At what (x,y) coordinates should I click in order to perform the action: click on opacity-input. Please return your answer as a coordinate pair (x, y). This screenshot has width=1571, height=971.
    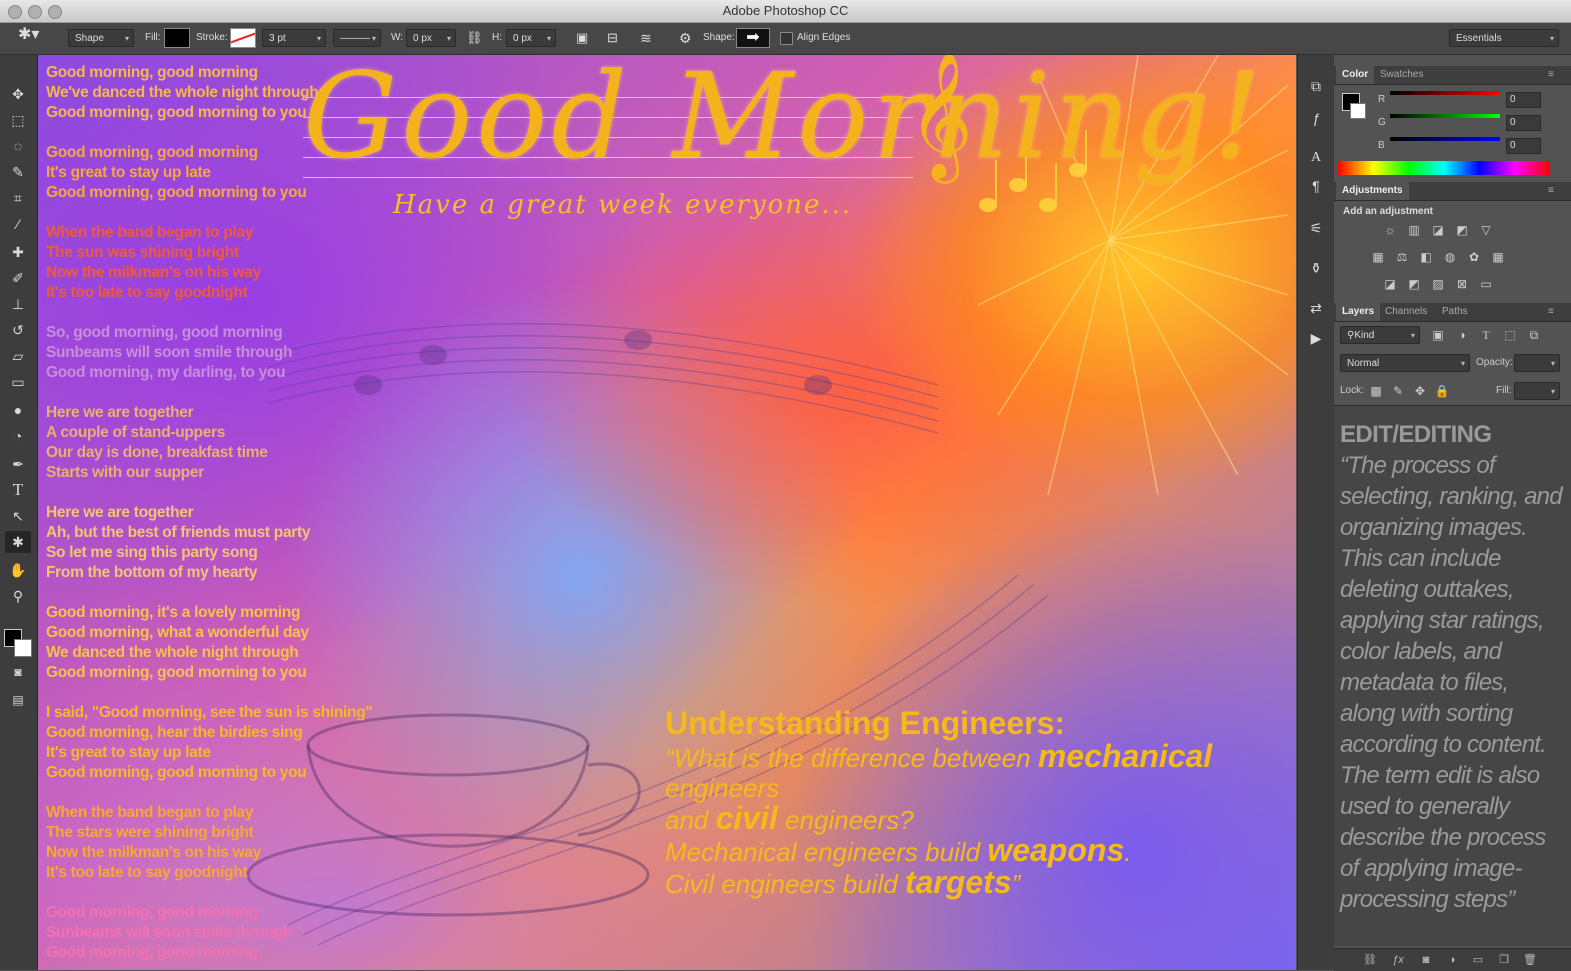
    Looking at the image, I should click on (1537, 363).